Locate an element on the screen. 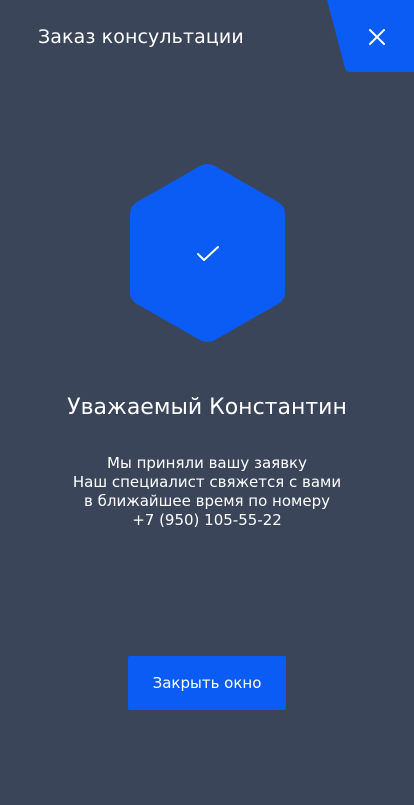  message-line: Наш специалист свяжется с вами is located at coordinates (207, 482).